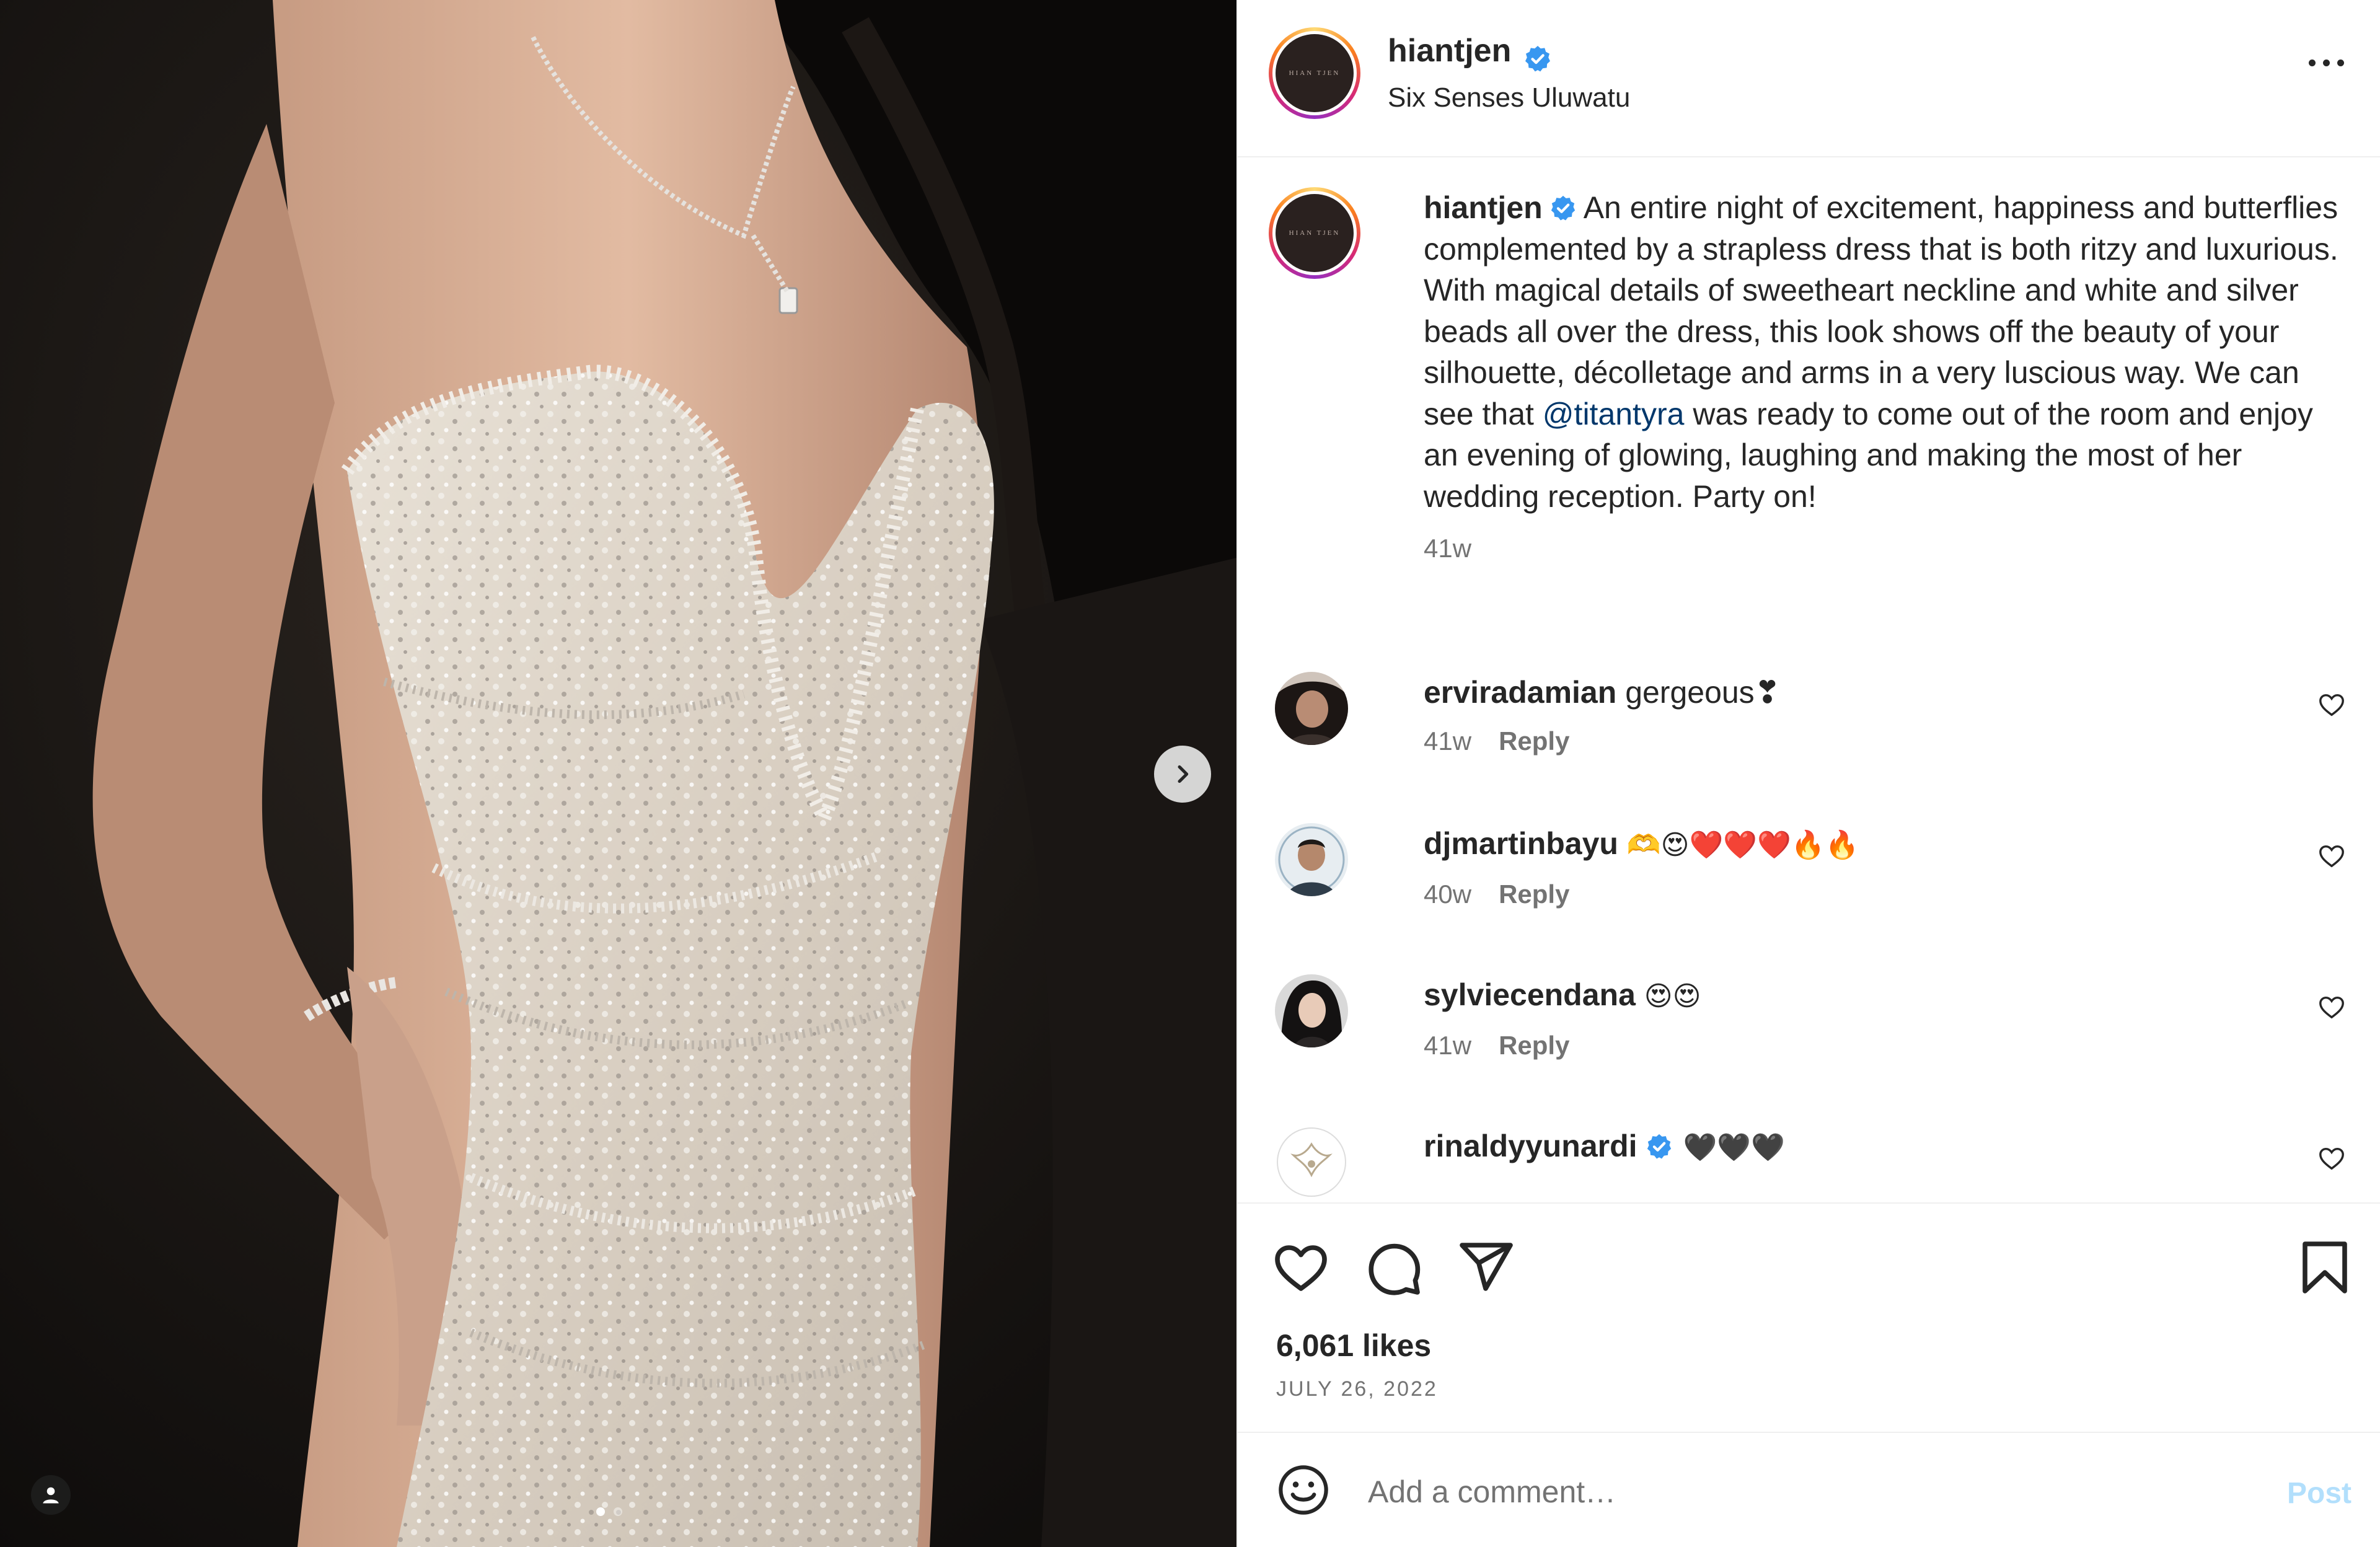 This screenshot has height=1547, width=2380. Describe the element at coordinates (2319, 1493) in the screenshot. I see `post-comment-button: Post` at that location.